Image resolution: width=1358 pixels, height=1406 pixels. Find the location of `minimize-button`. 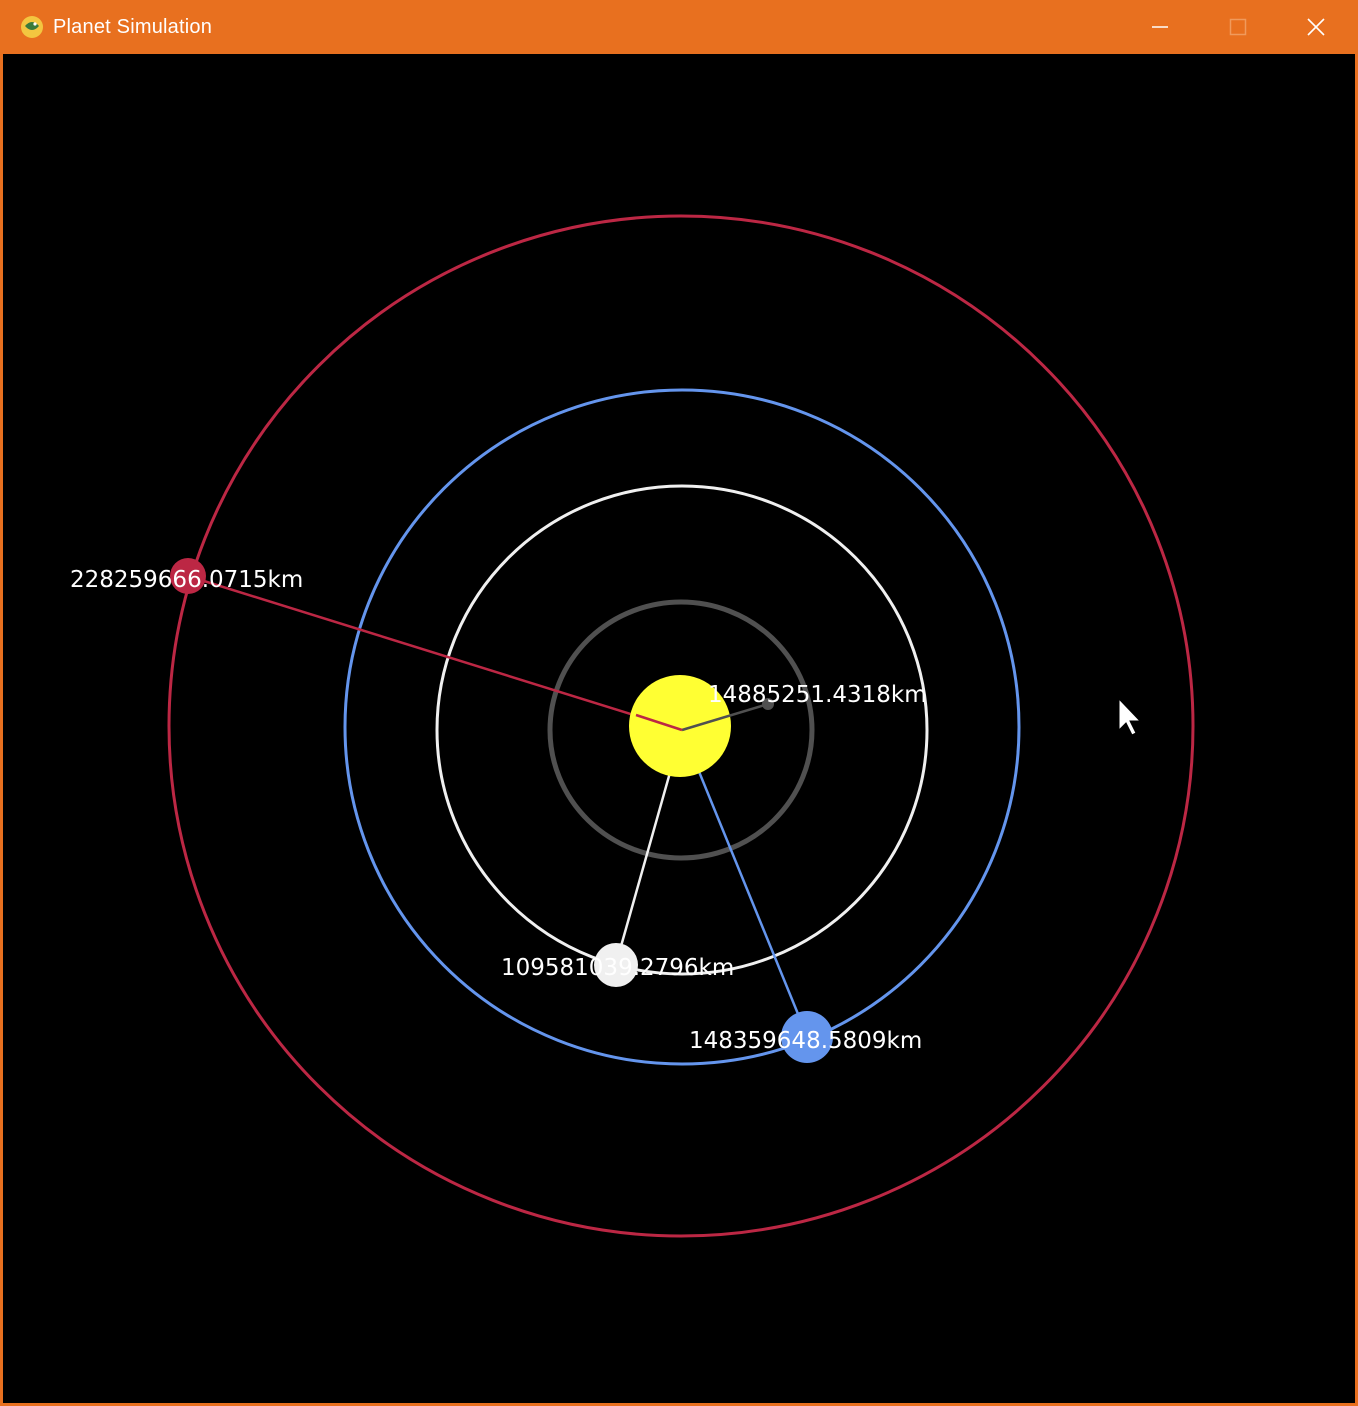

minimize-button is located at coordinates (1160, 27).